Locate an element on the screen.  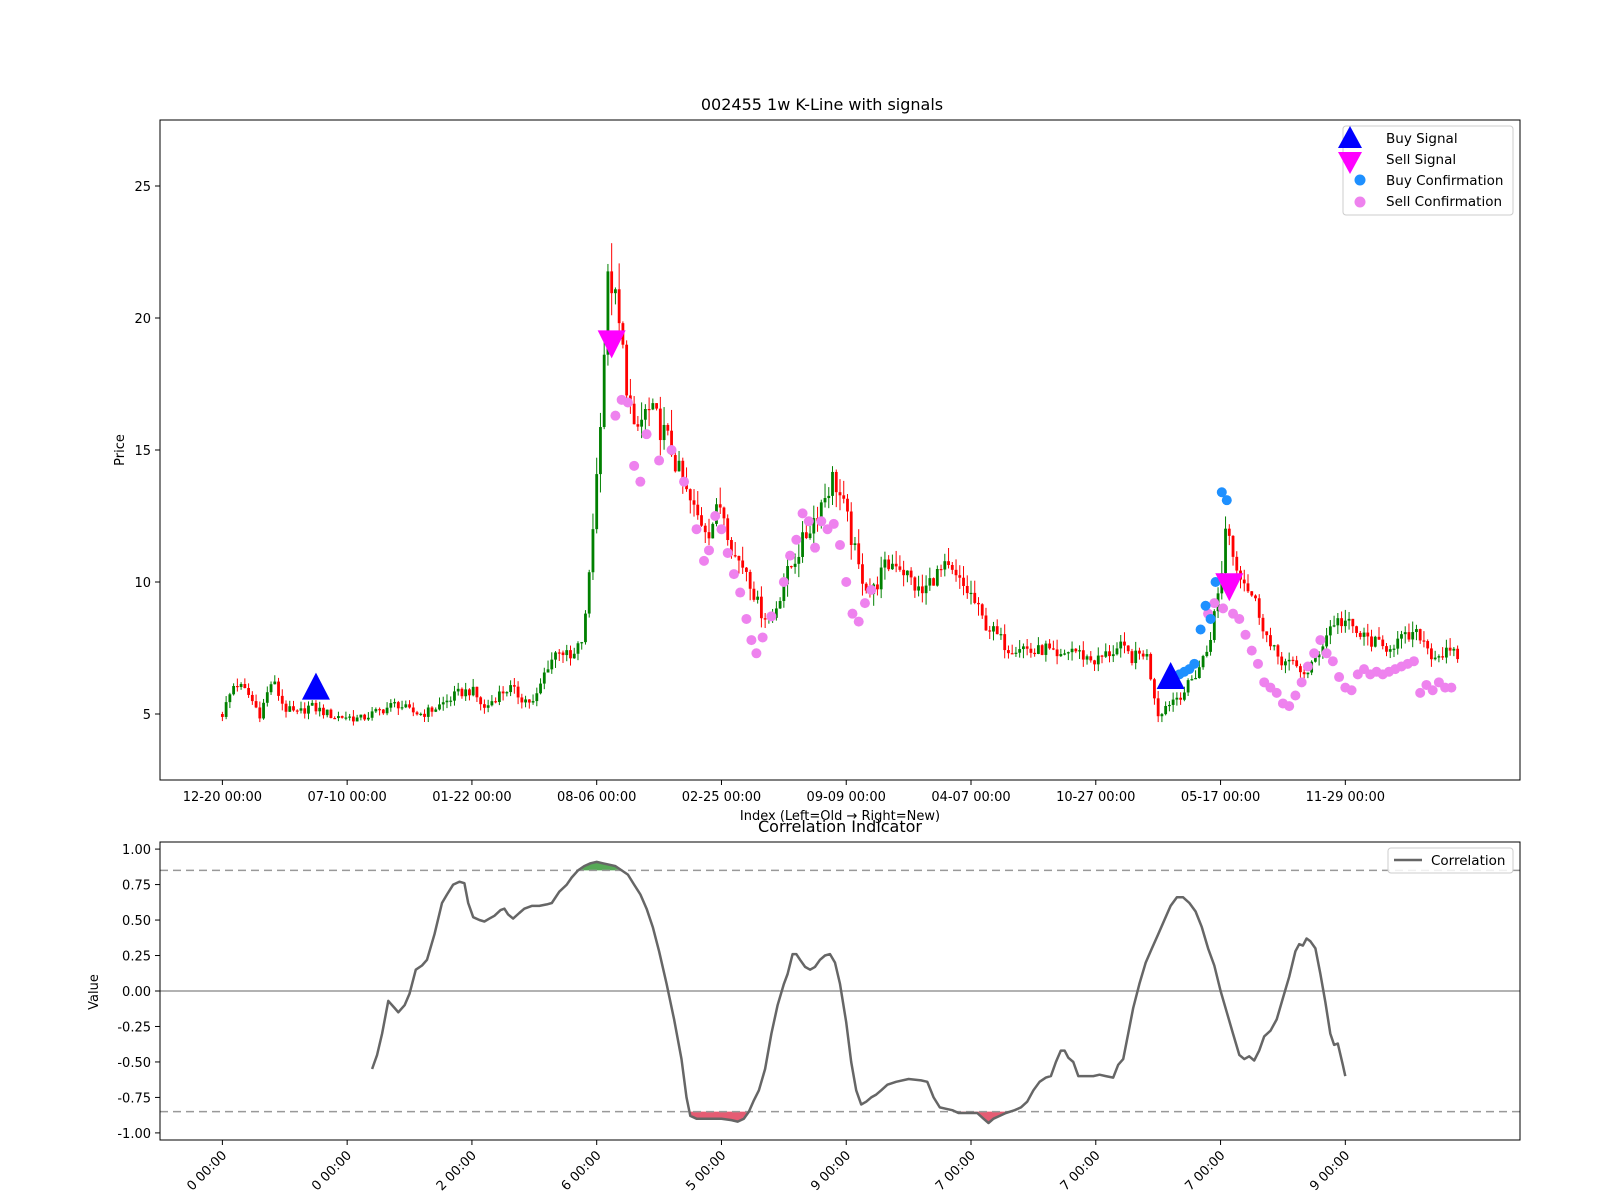
correlation-y-tick-label: -0.50 is located at coordinates (134, 1063).